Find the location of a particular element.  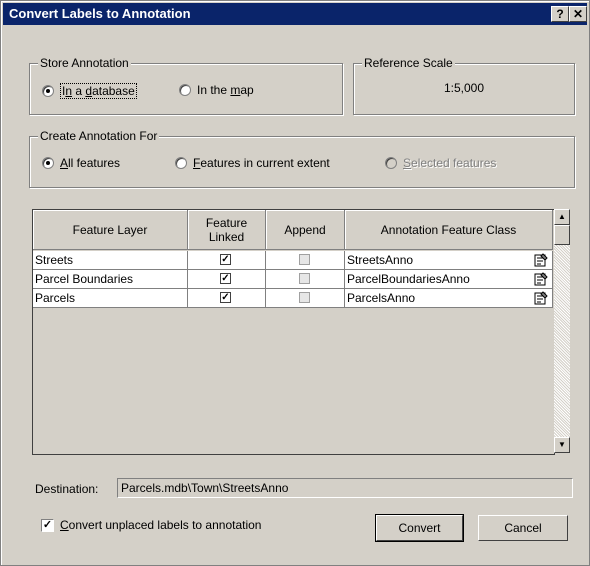

radio-all-features-label: All features is located at coordinates (90, 163).